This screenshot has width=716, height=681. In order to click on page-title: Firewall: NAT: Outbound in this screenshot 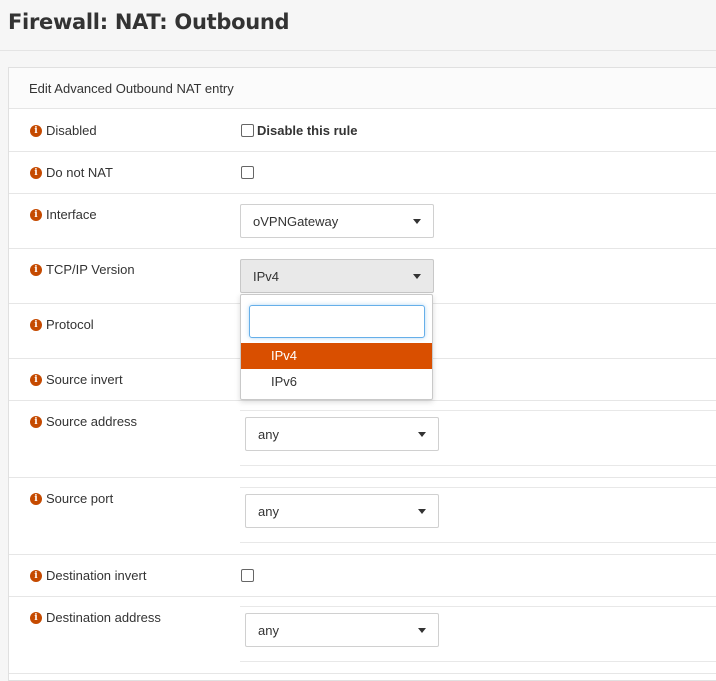, I will do `click(149, 22)`.